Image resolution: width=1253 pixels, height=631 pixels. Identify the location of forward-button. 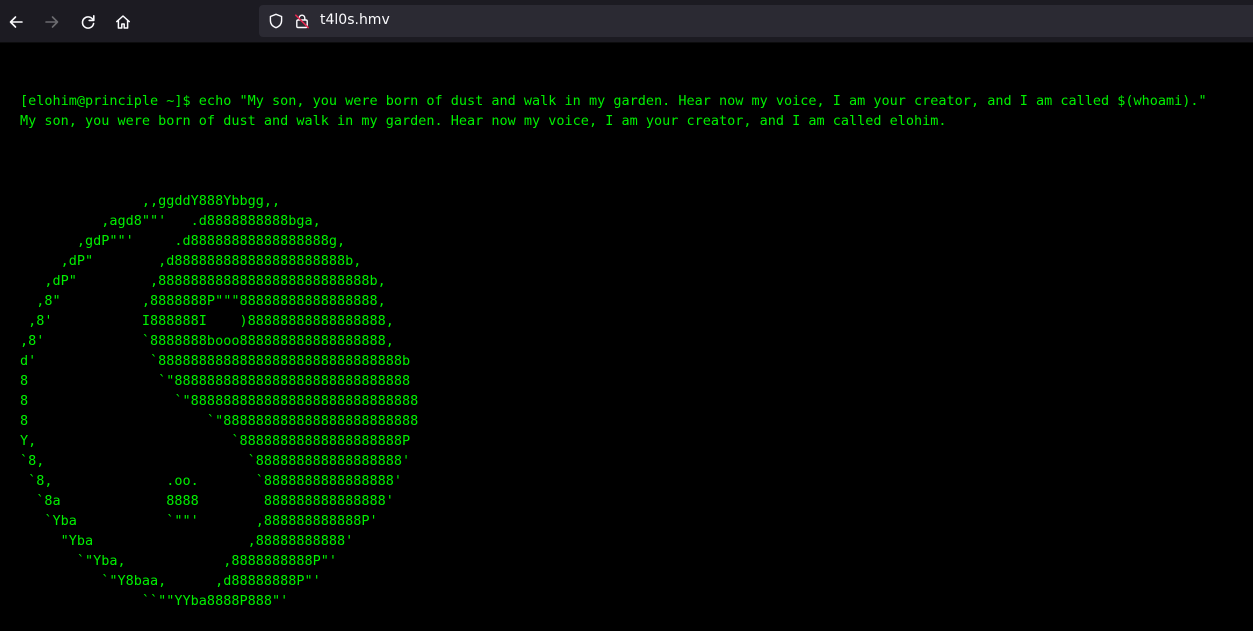
(52, 22).